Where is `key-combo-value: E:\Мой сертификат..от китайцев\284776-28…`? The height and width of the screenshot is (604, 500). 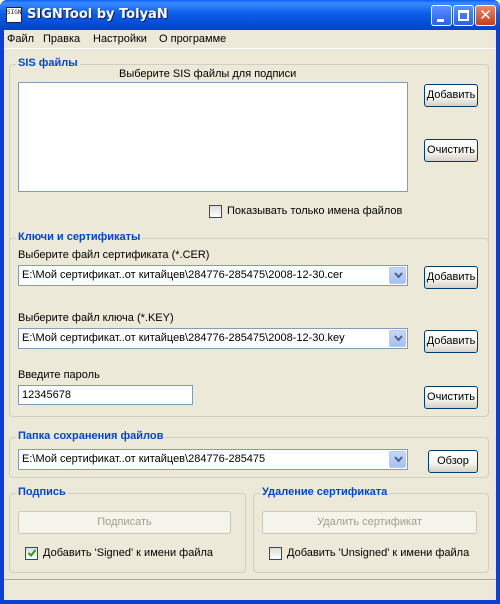 key-combo-value: E:\Мой сертификат..от китайцев\284776-28… is located at coordinates (183, 338).